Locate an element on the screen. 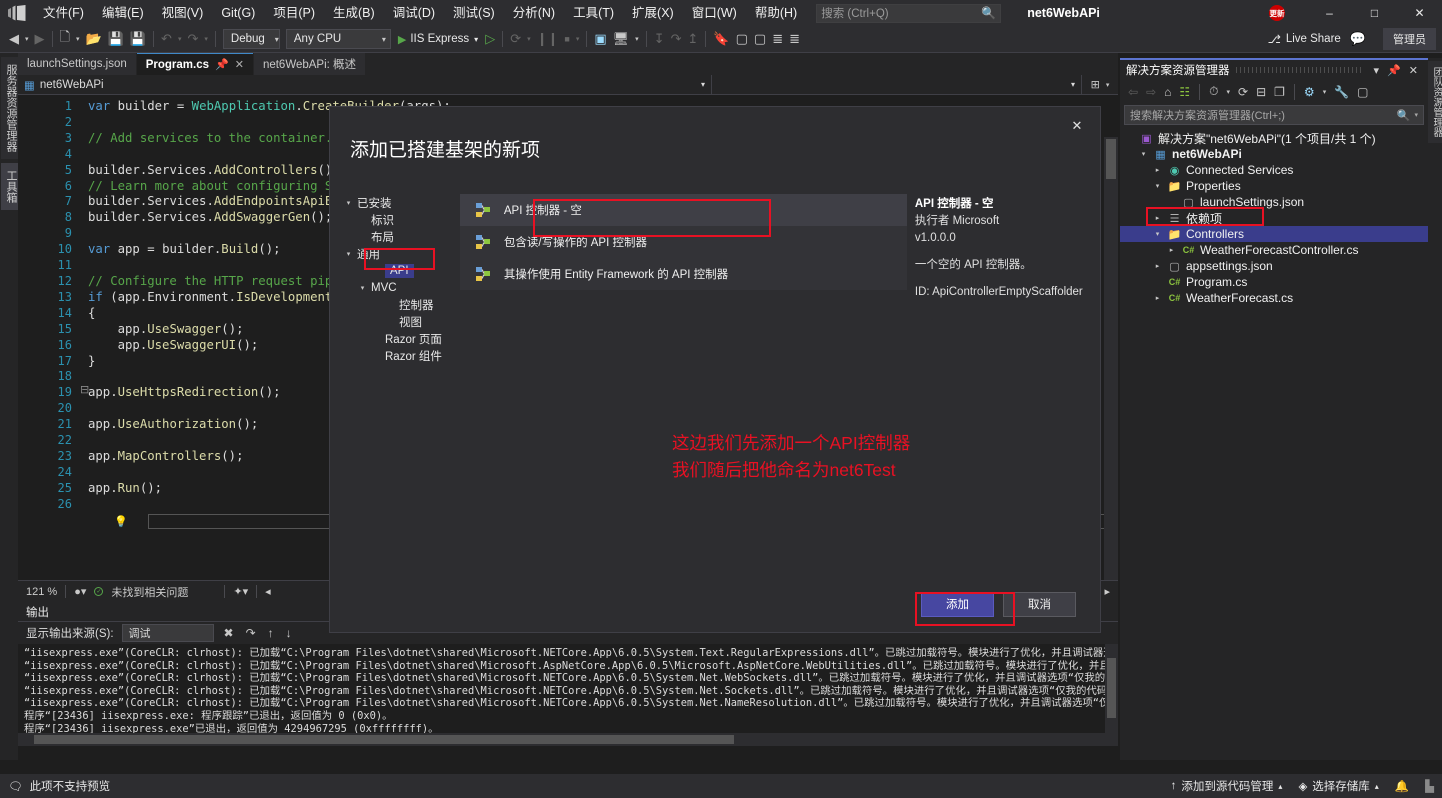 This screenshot has width=1442, height=798. collapse-all-icon: ⊟ is located at coordinates (1261, 92).